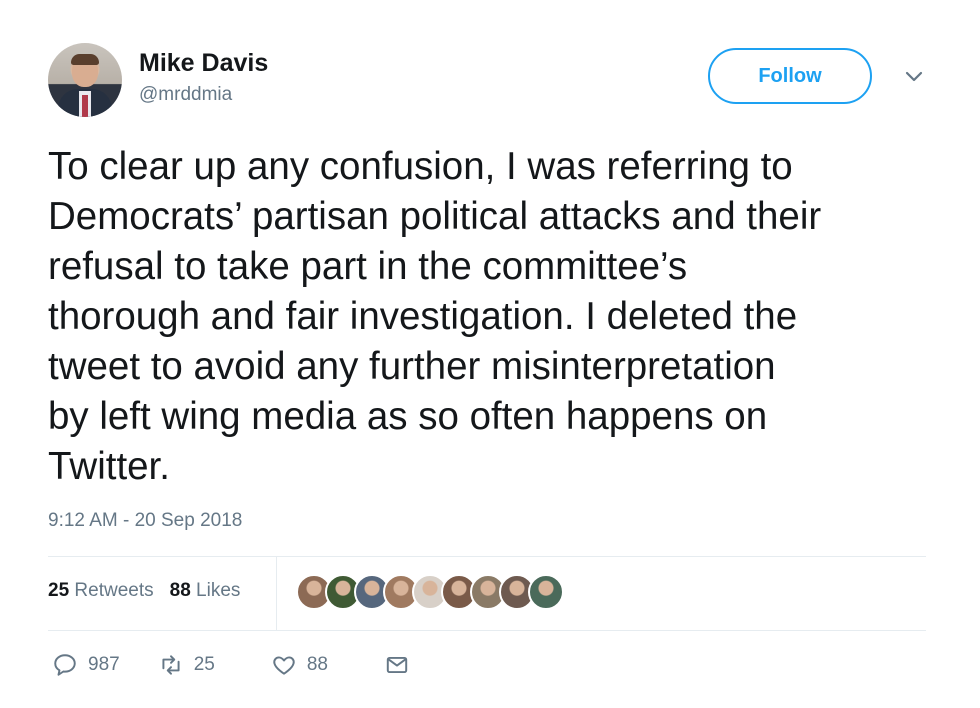  I want to click on author-handle: @mrddmia, so click(185, 95).